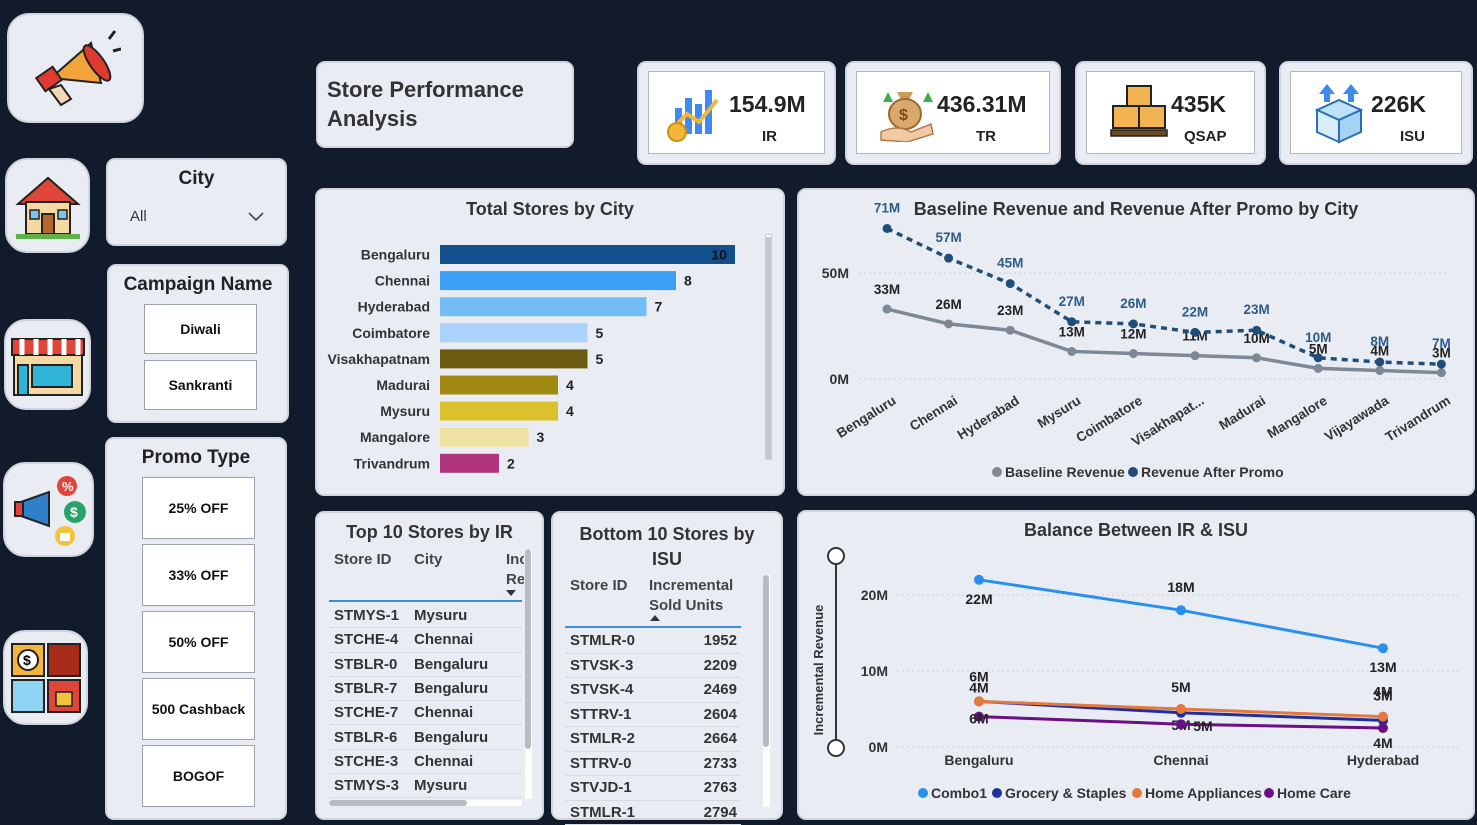 This screenshot has width=1477, height=825. What do you see at coordinates (75, 68) in the screenshot?
I see `nav-megaphone-tile` at bounding box center [75, 68].